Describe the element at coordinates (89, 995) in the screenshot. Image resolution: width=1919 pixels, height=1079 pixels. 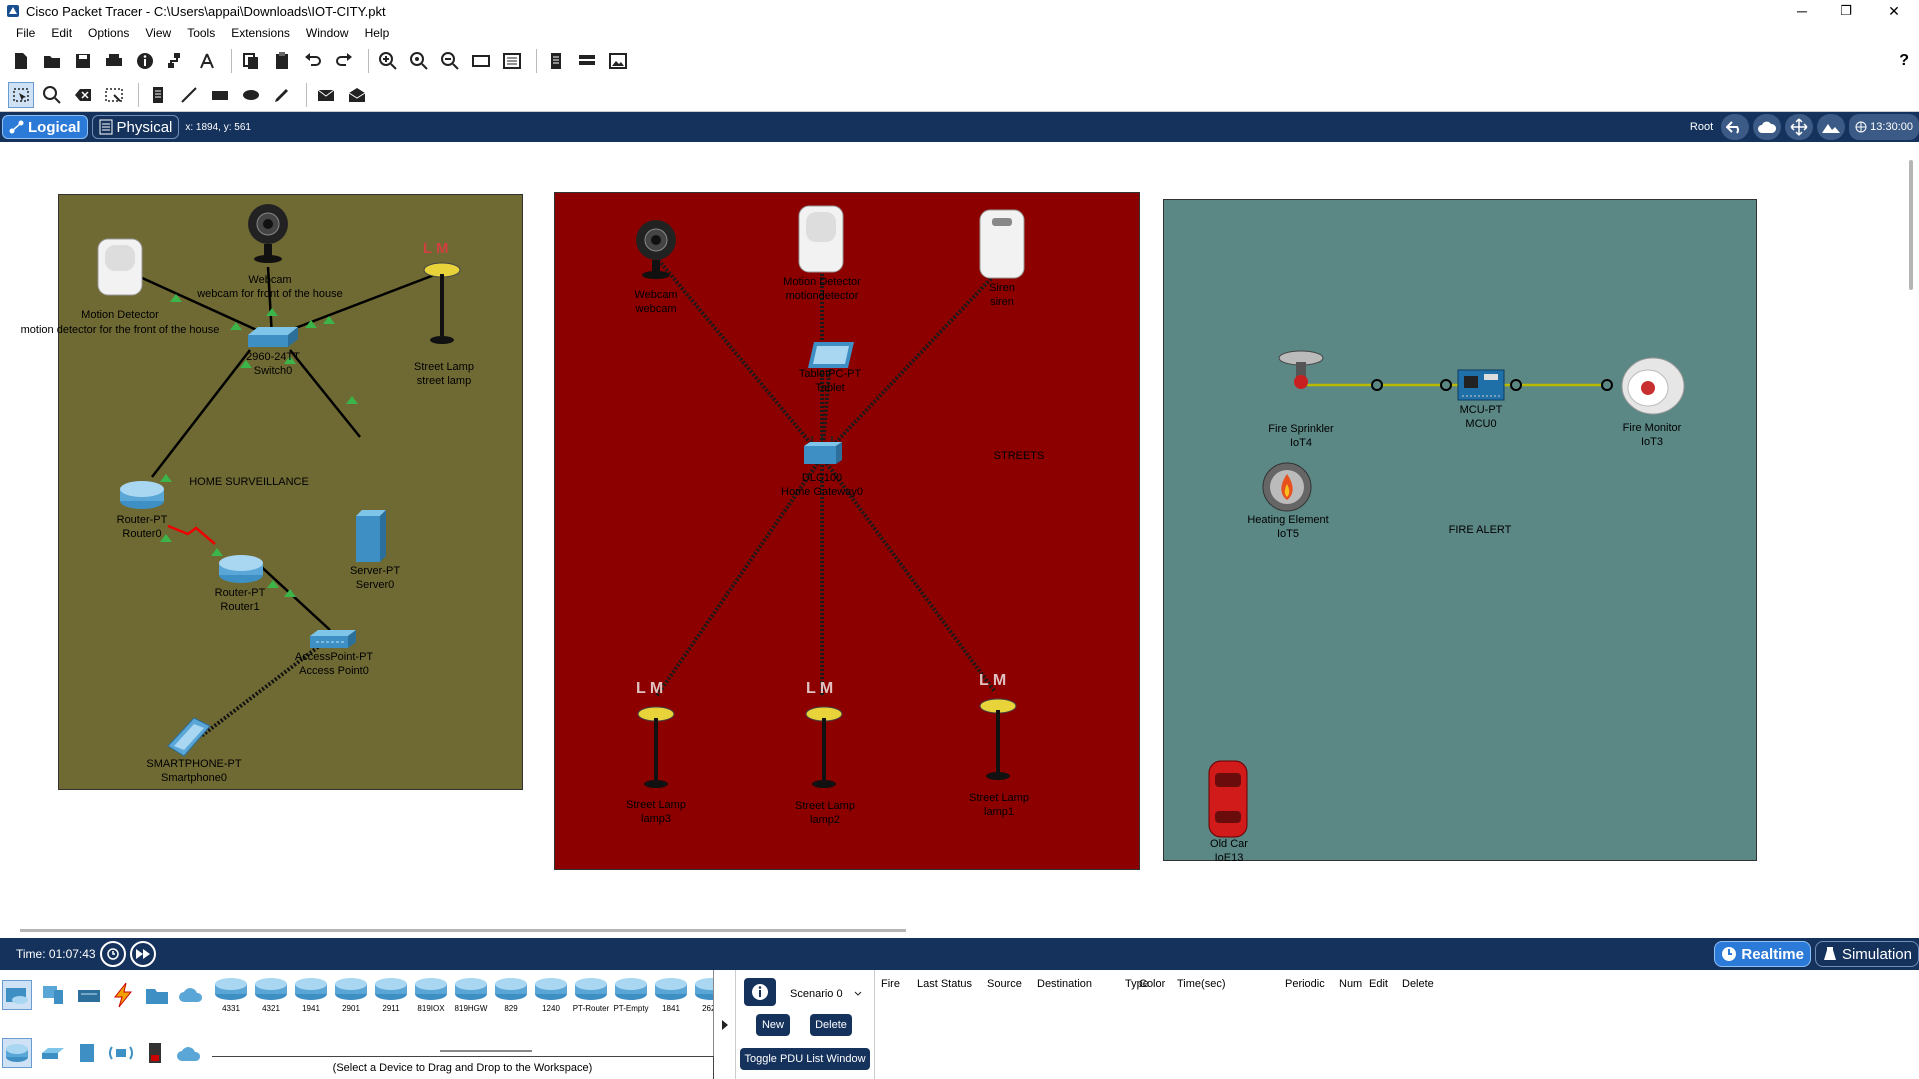
I see `category-components` at that location.